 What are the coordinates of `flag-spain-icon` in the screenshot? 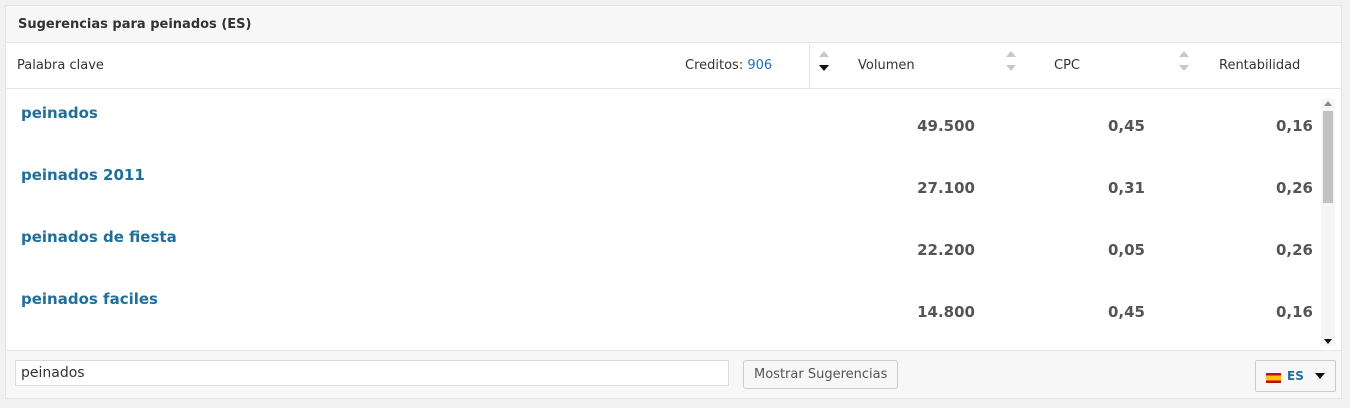 It's located at (1273, 378).